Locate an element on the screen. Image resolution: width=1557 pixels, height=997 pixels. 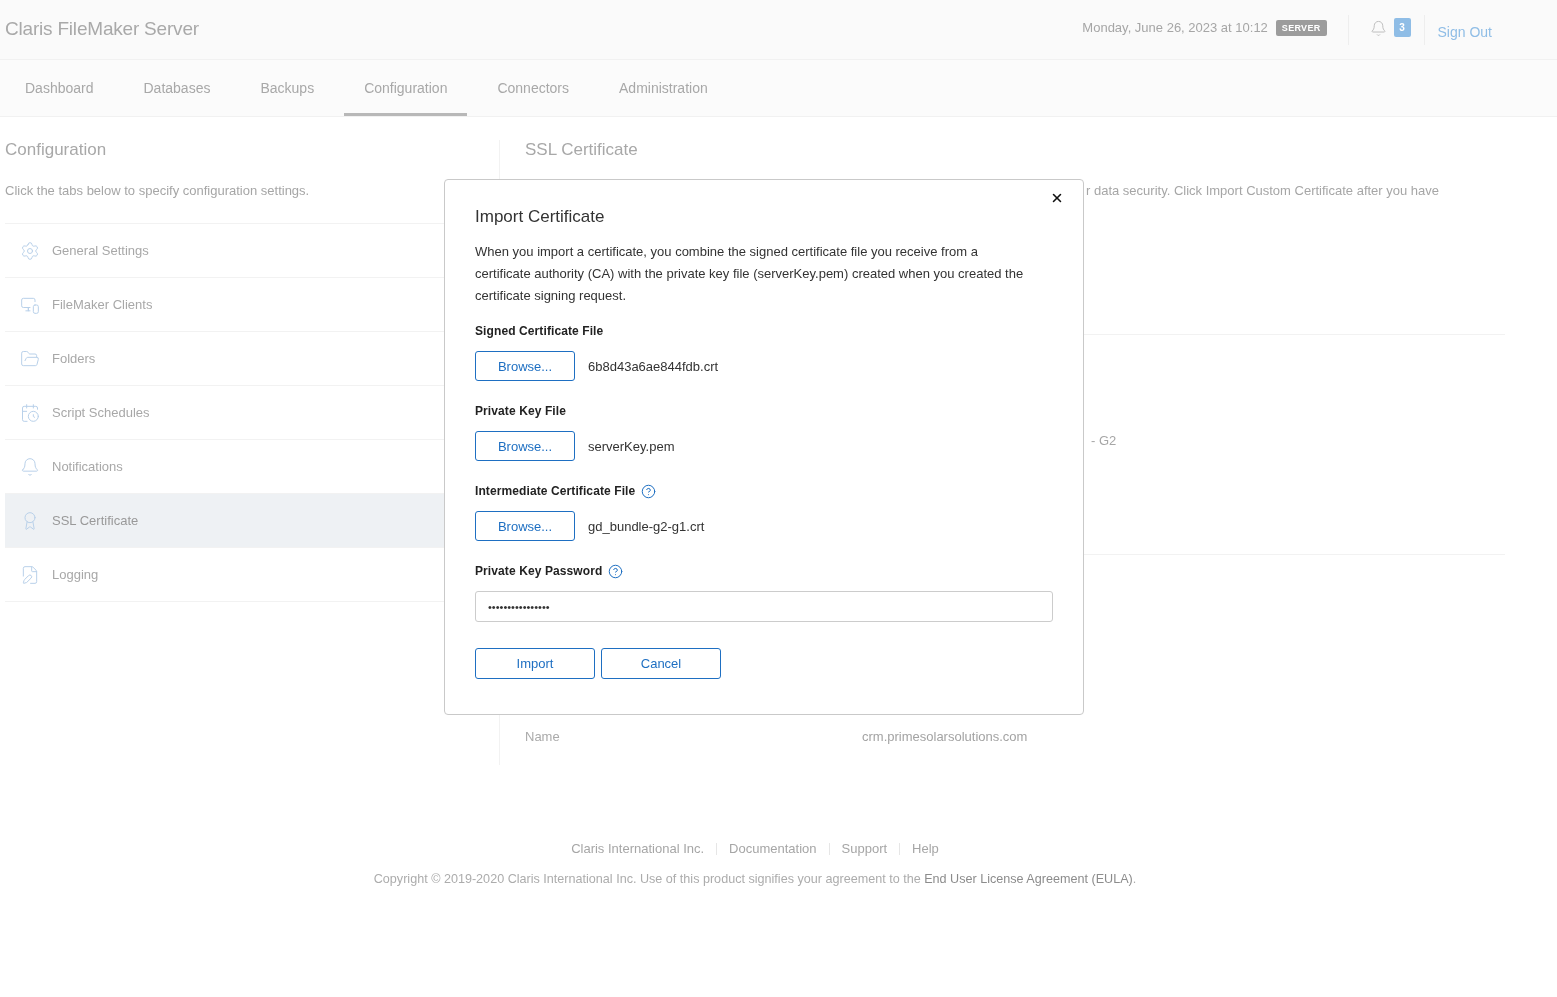
password-field: •••••••••••••••• is located at coordinates (764, 606).